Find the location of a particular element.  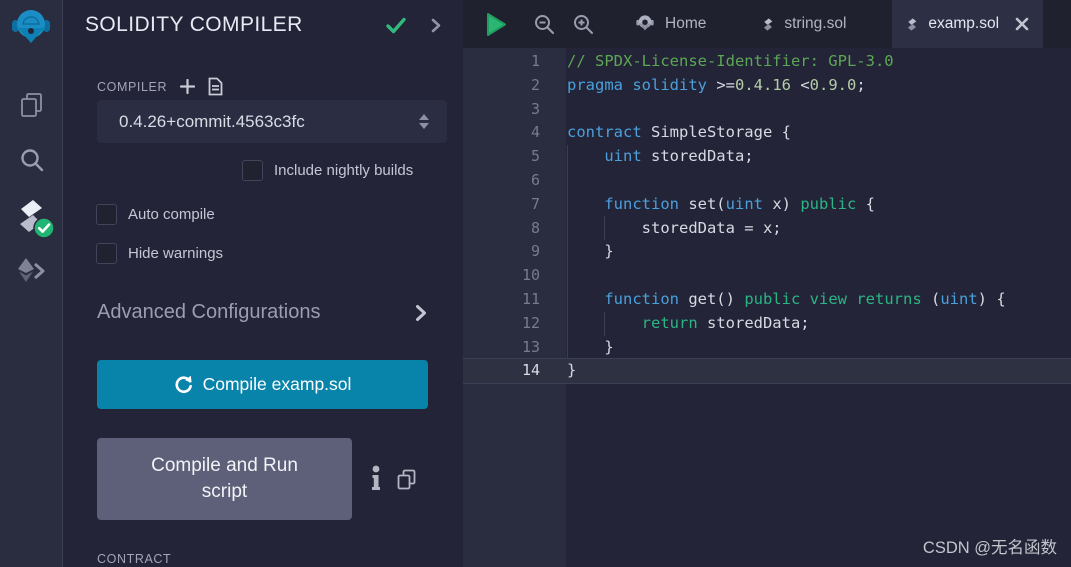

line-number: 13 is located at coordinates (530, 346).